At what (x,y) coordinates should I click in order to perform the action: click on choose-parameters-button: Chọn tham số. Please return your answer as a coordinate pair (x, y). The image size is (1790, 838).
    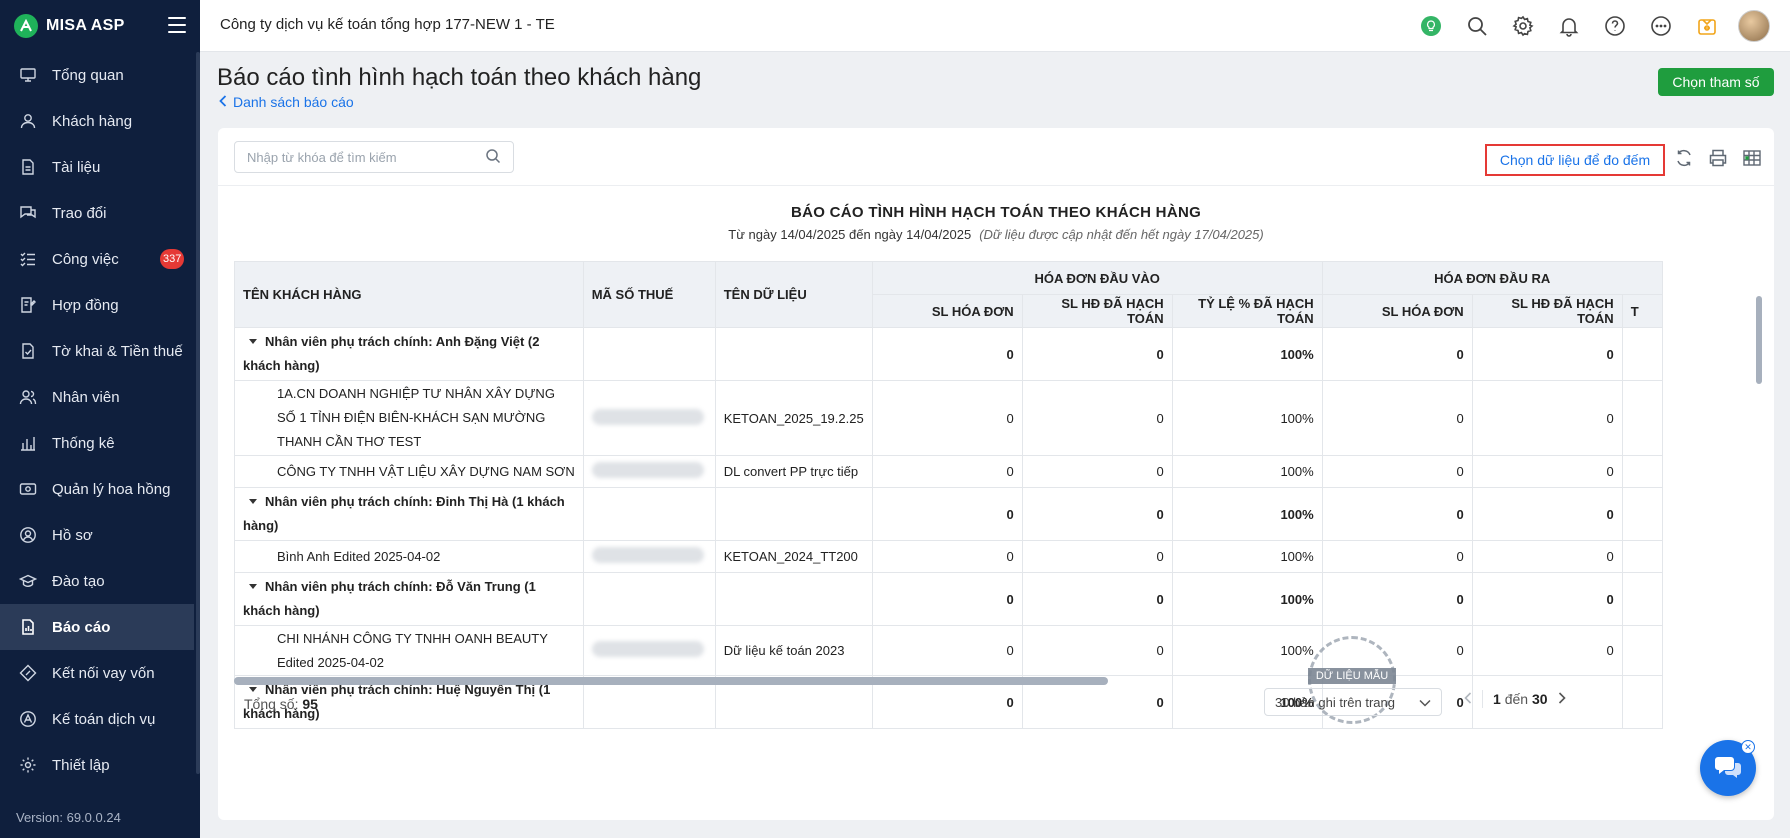
    Looking at the image, I should click on (1716, 82).